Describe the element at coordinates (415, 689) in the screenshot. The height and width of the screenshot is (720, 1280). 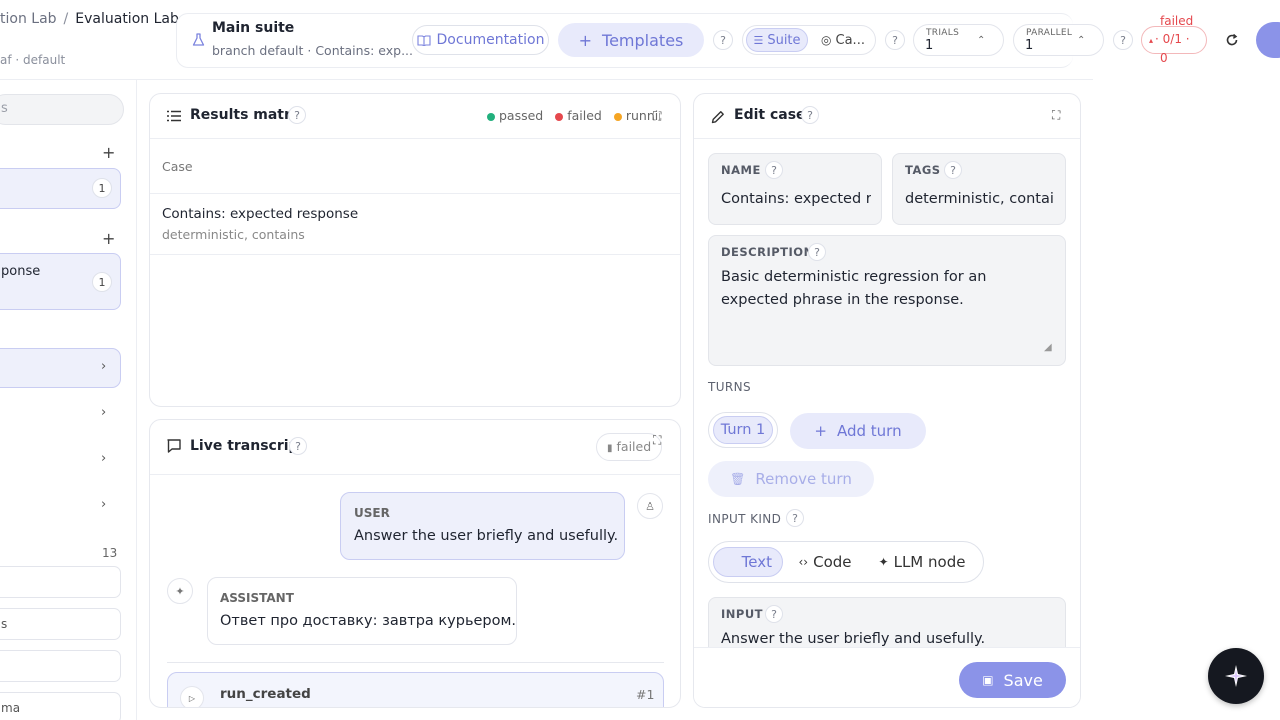
I see `event-row: ▷ run_created #1` at that location.